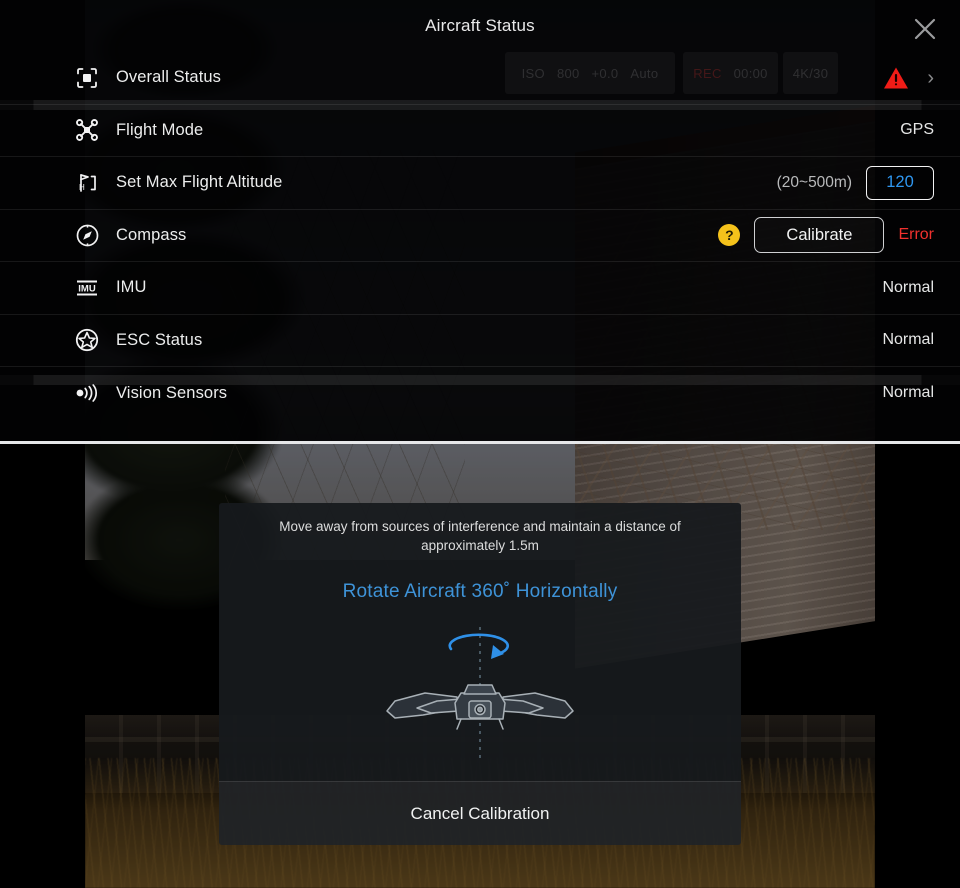  I want to click on imu-status-value: Normal, so click(908, 287).